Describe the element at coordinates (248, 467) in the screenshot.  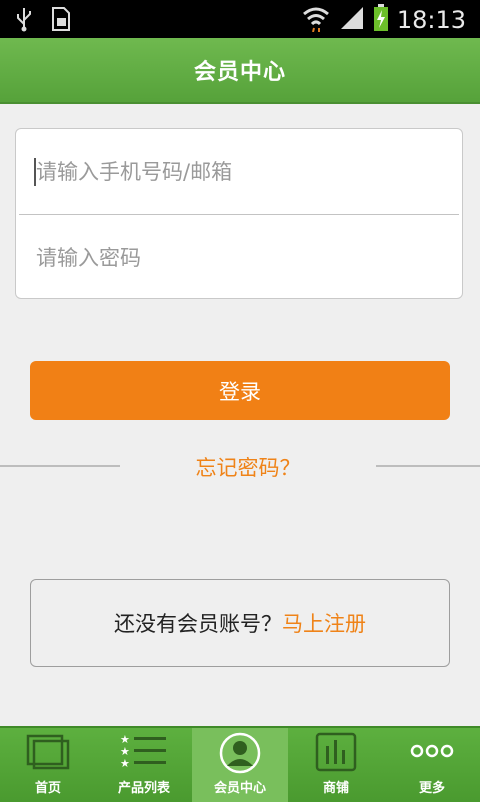
I see `forgot-password-link: 忘记密码？` at that location.